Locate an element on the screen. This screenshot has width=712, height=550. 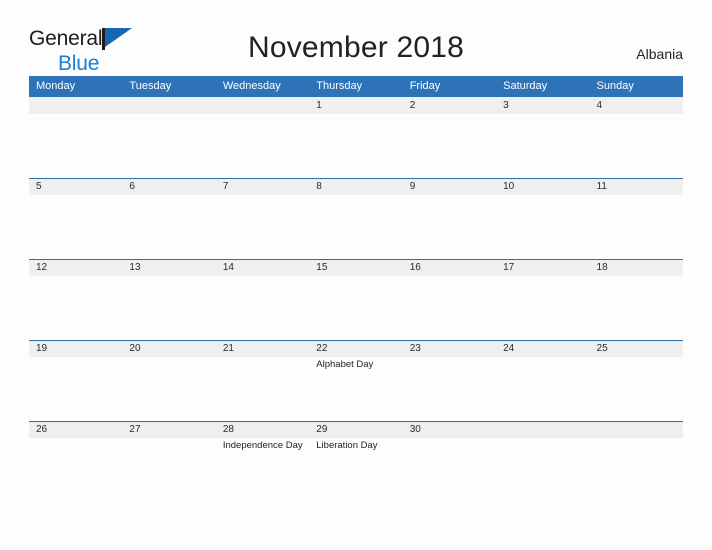
day-29: 29 Liberation Day is located at coordinates (356, 461).